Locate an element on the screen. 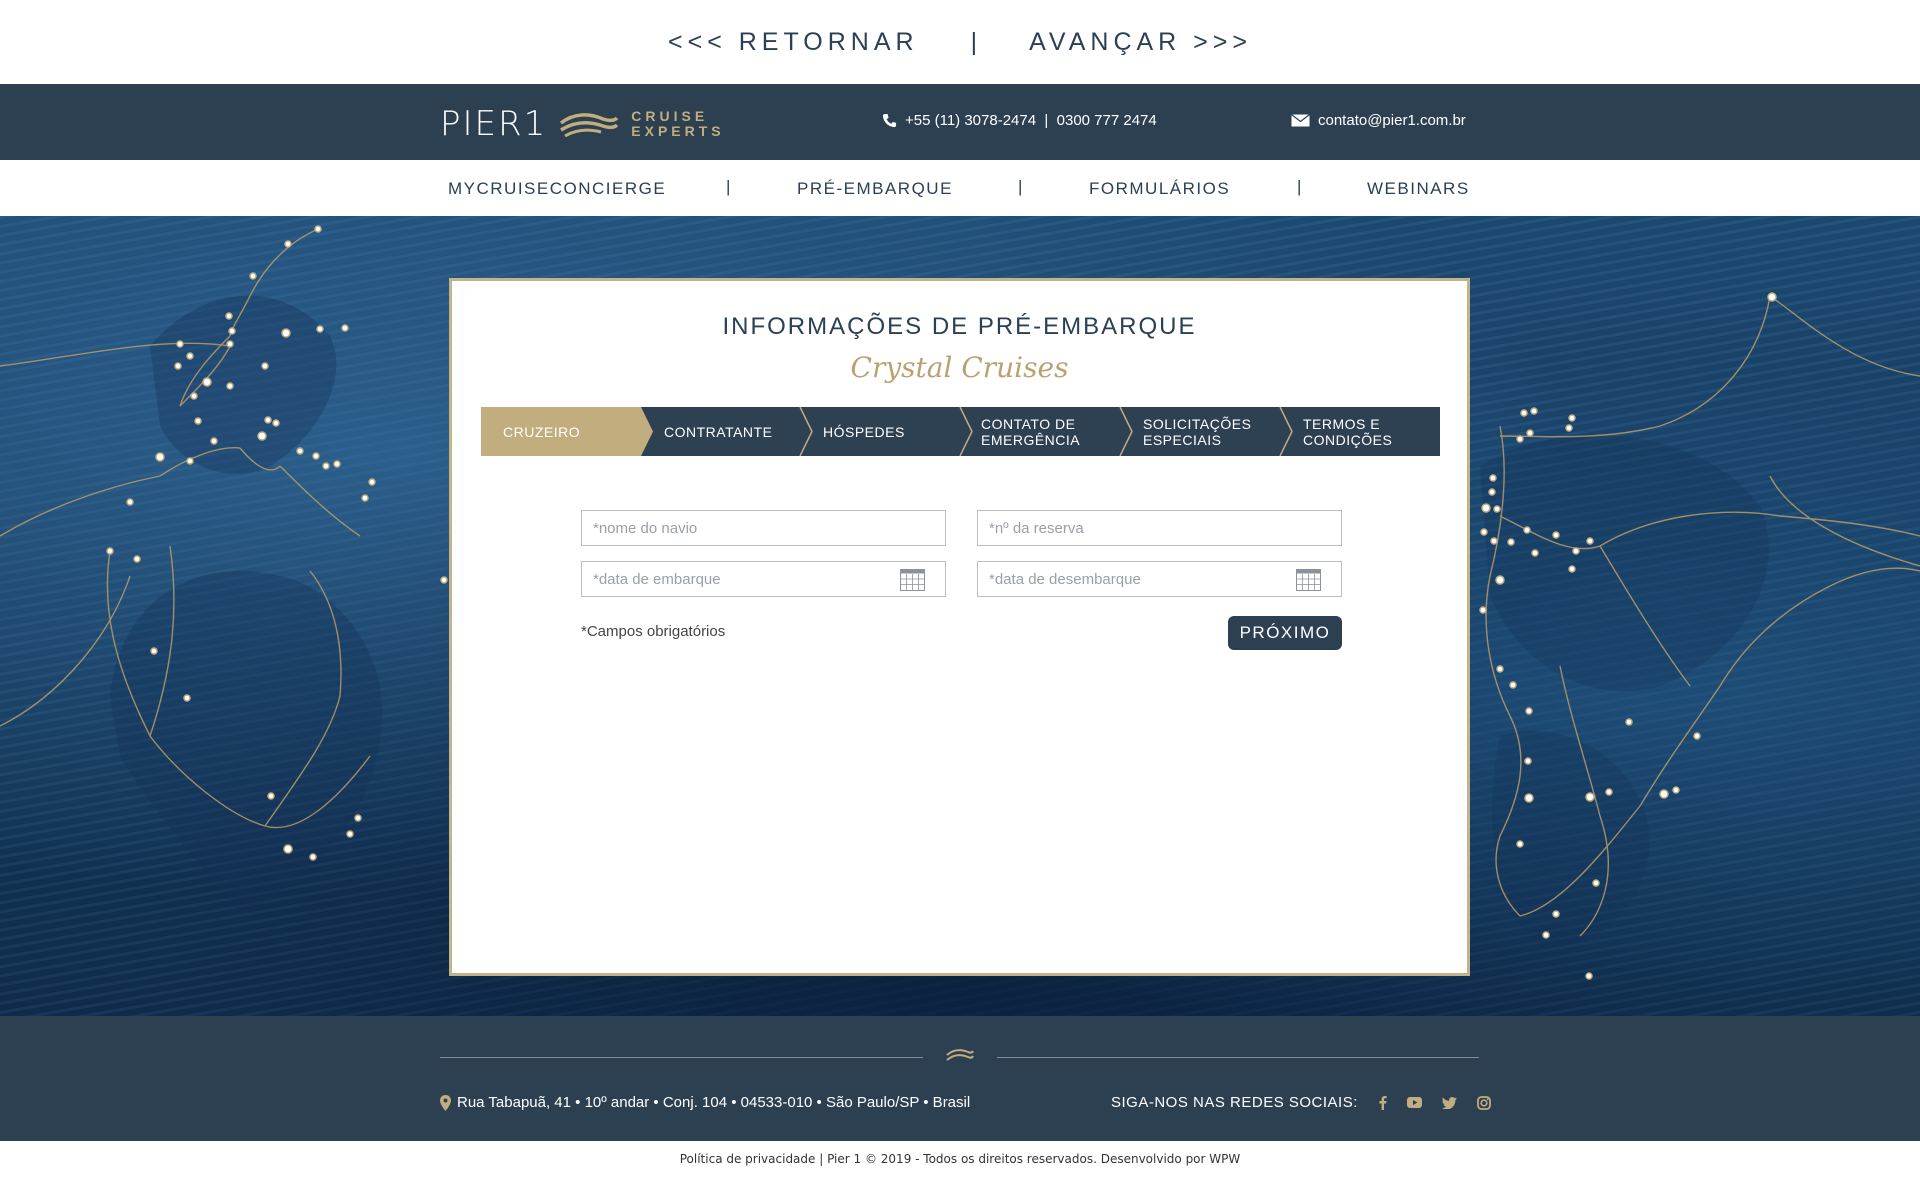 The height and width of the screenshot is (1177, 1920). embark-date-input is located at coordinates (734, 579).